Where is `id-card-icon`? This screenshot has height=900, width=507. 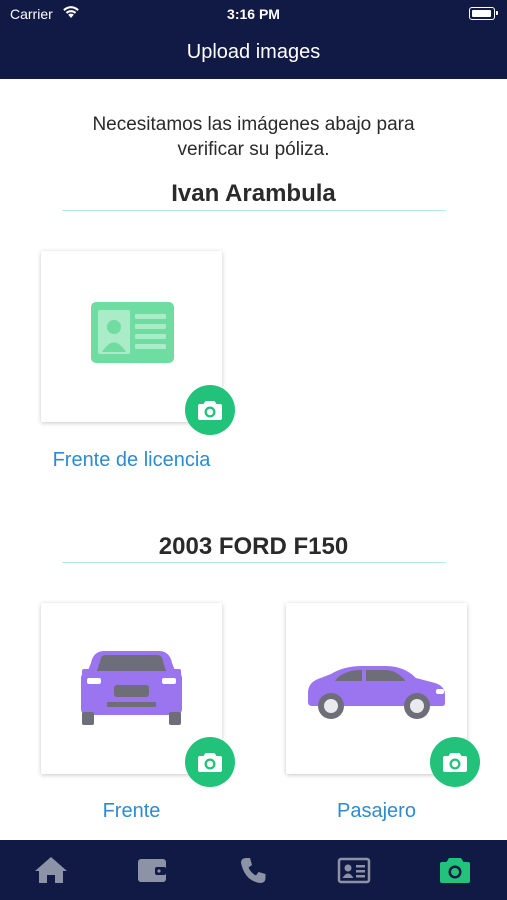 id-card-icon is located at coordinates (354, 870).